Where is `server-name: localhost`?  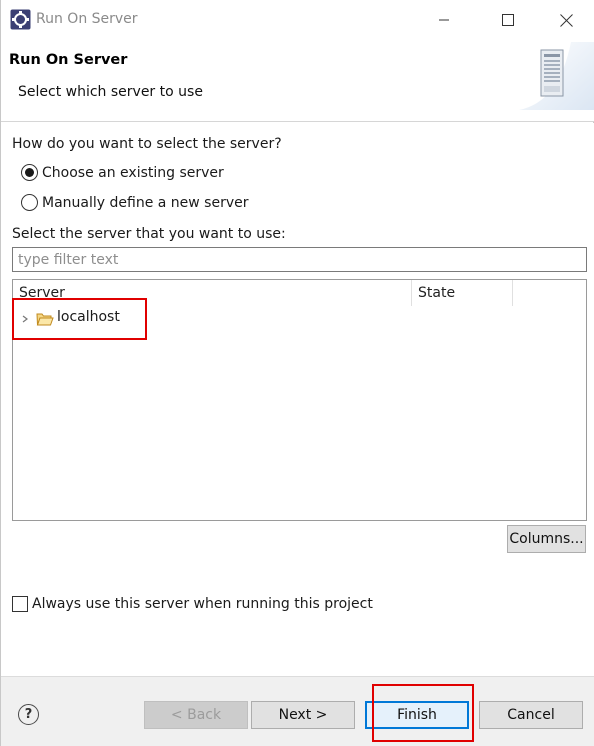 server-name: localhost is located at coordinates (88, 317).